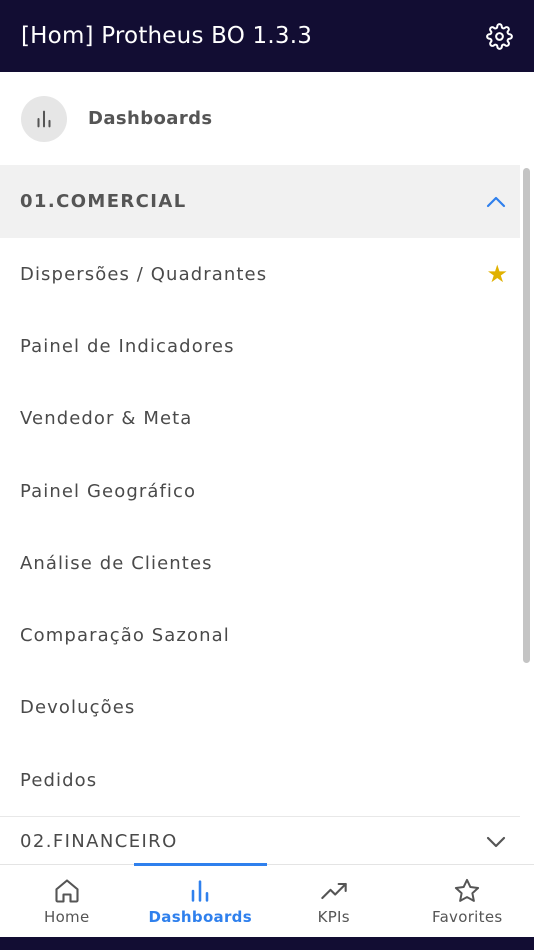  I want to click on section-title: 01.COMERCIAL, so click(103, 201).